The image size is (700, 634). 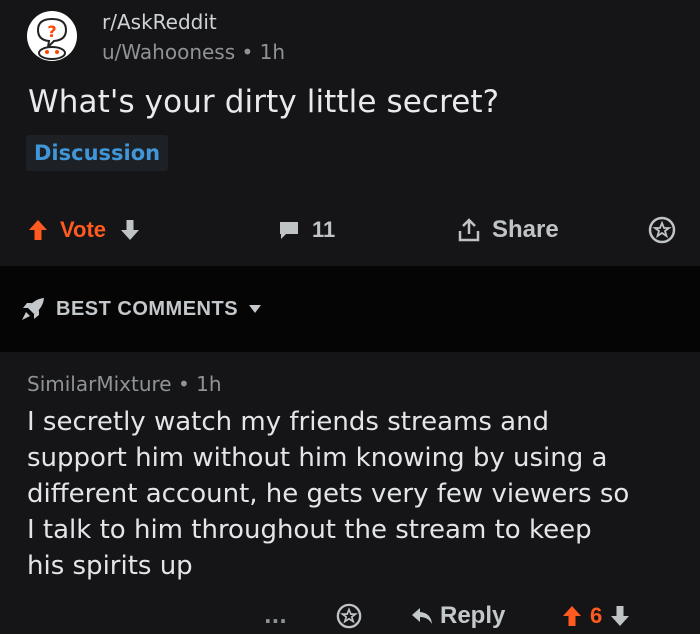 I want to click on vote-label: Vote, so click(x=83, y=229).